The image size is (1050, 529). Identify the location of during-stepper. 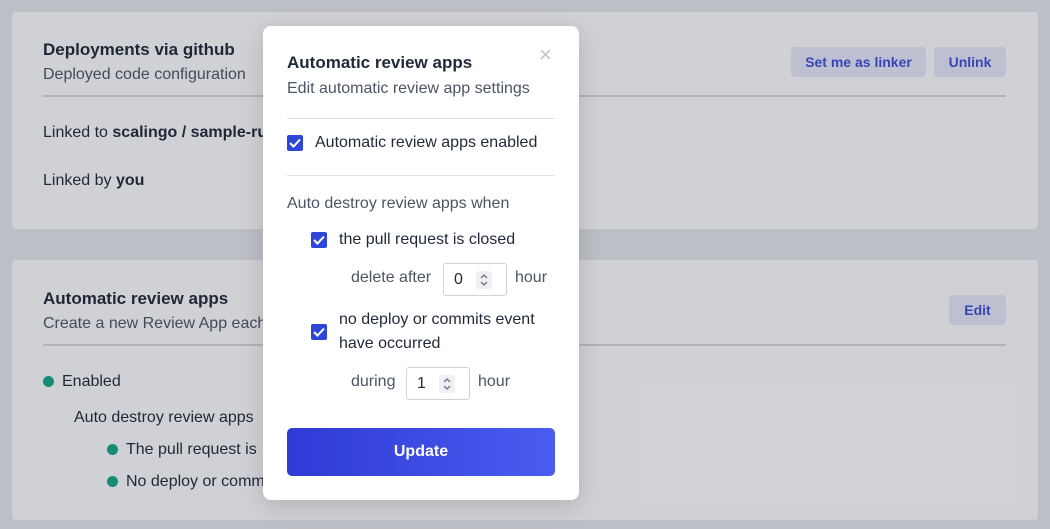
(438, 383).